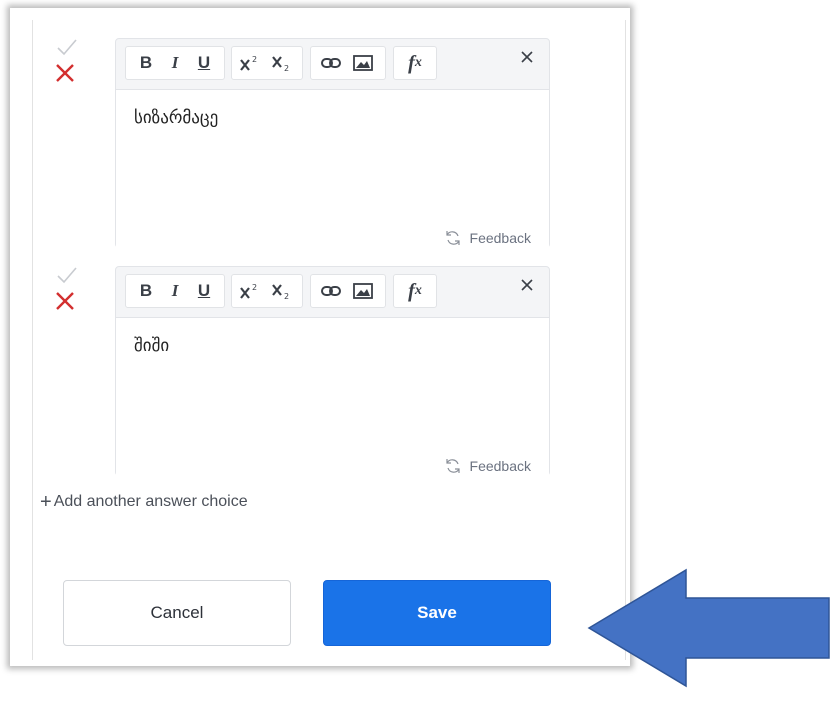  What do you see at coordinates (332, 176) in the screenshot?
I see `answer-text-area: სიზარმაცე Feedback` at bounding box center [332, 176].